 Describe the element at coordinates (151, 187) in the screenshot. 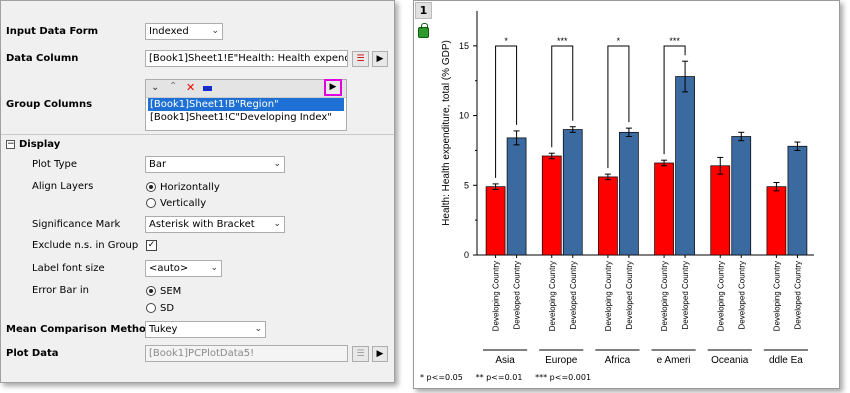

I see `align-horizontally-radio` at that location.